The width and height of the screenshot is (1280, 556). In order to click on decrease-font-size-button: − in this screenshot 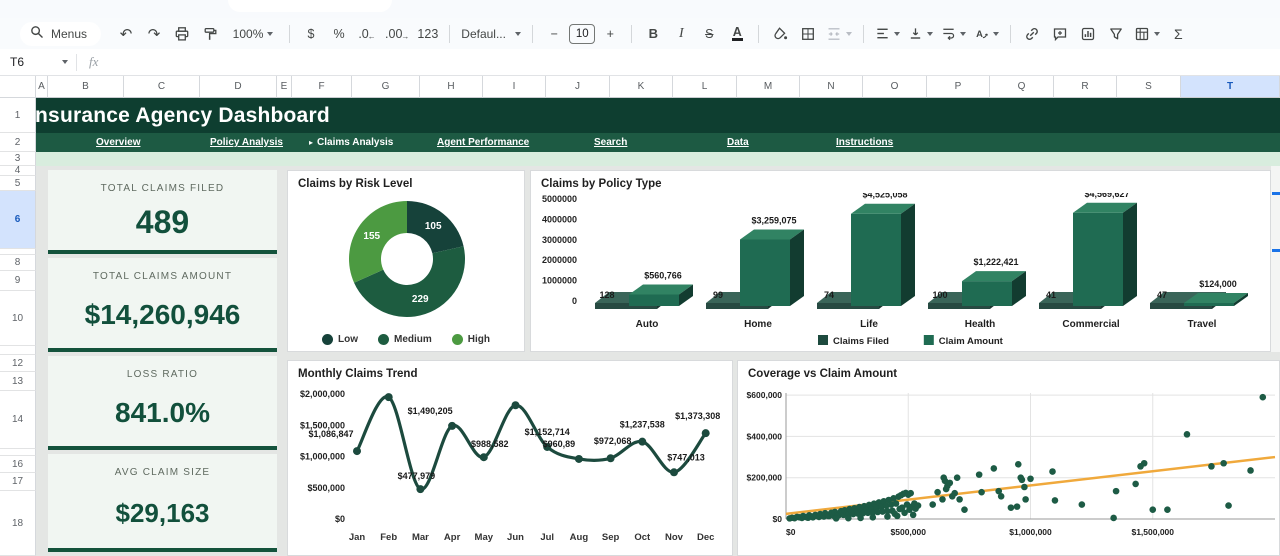, I will do `click(554, 34)`.